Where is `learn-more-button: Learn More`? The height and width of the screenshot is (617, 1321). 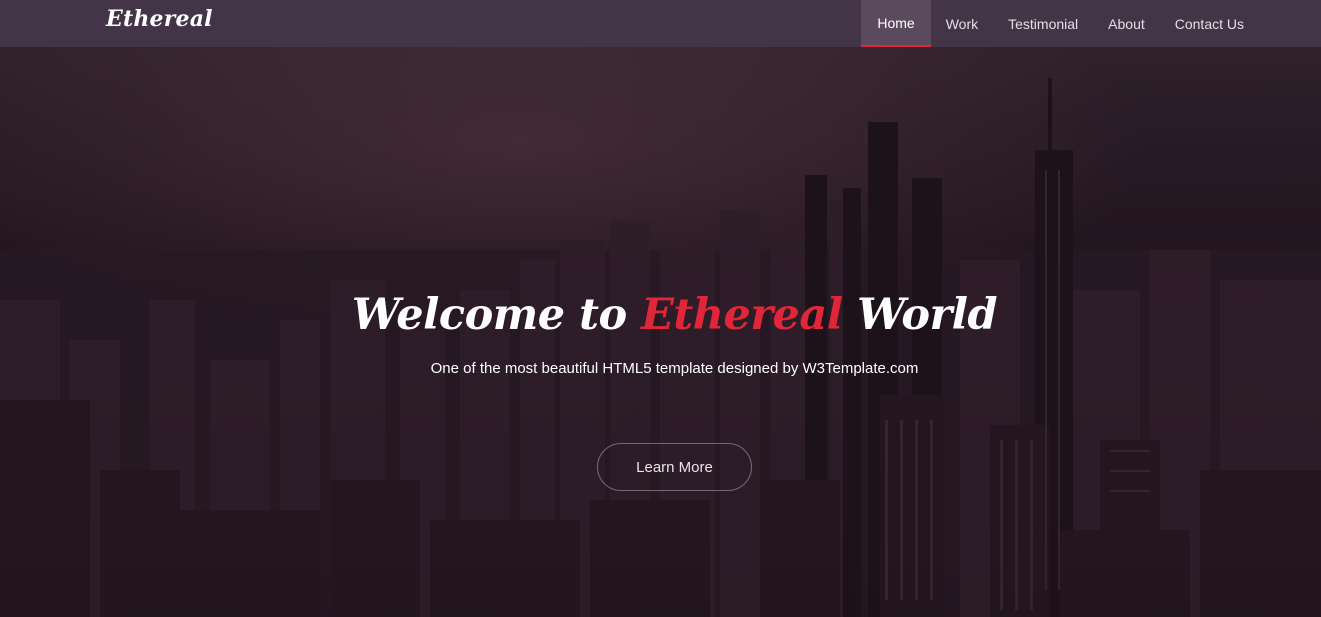 learn-more-button: Learn More is located at coordinates (674, 467).